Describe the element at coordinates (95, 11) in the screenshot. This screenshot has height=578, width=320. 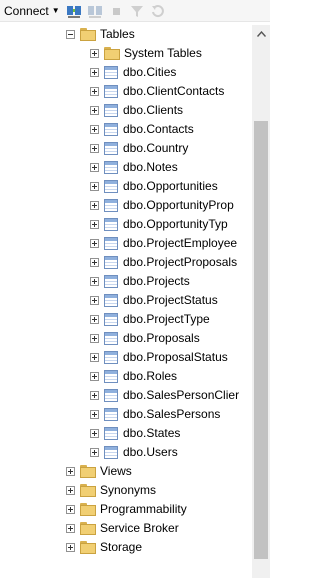
I see `disconnect-icon` at that location.